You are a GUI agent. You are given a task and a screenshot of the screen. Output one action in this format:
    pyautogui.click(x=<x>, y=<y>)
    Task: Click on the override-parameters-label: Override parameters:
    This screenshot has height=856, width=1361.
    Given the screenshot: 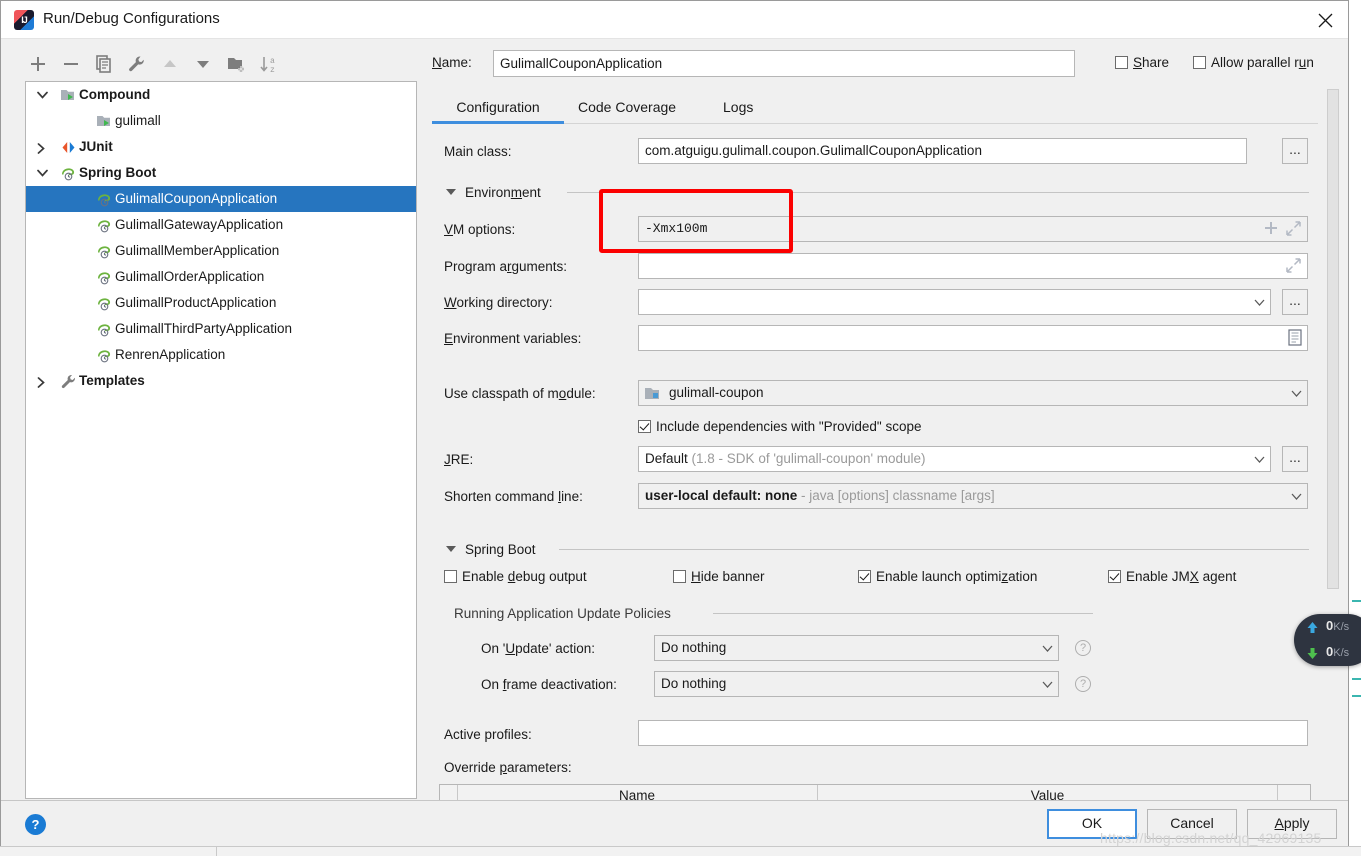 What is the action you would take?
    pyautogui.click(x=508, y=767)
    